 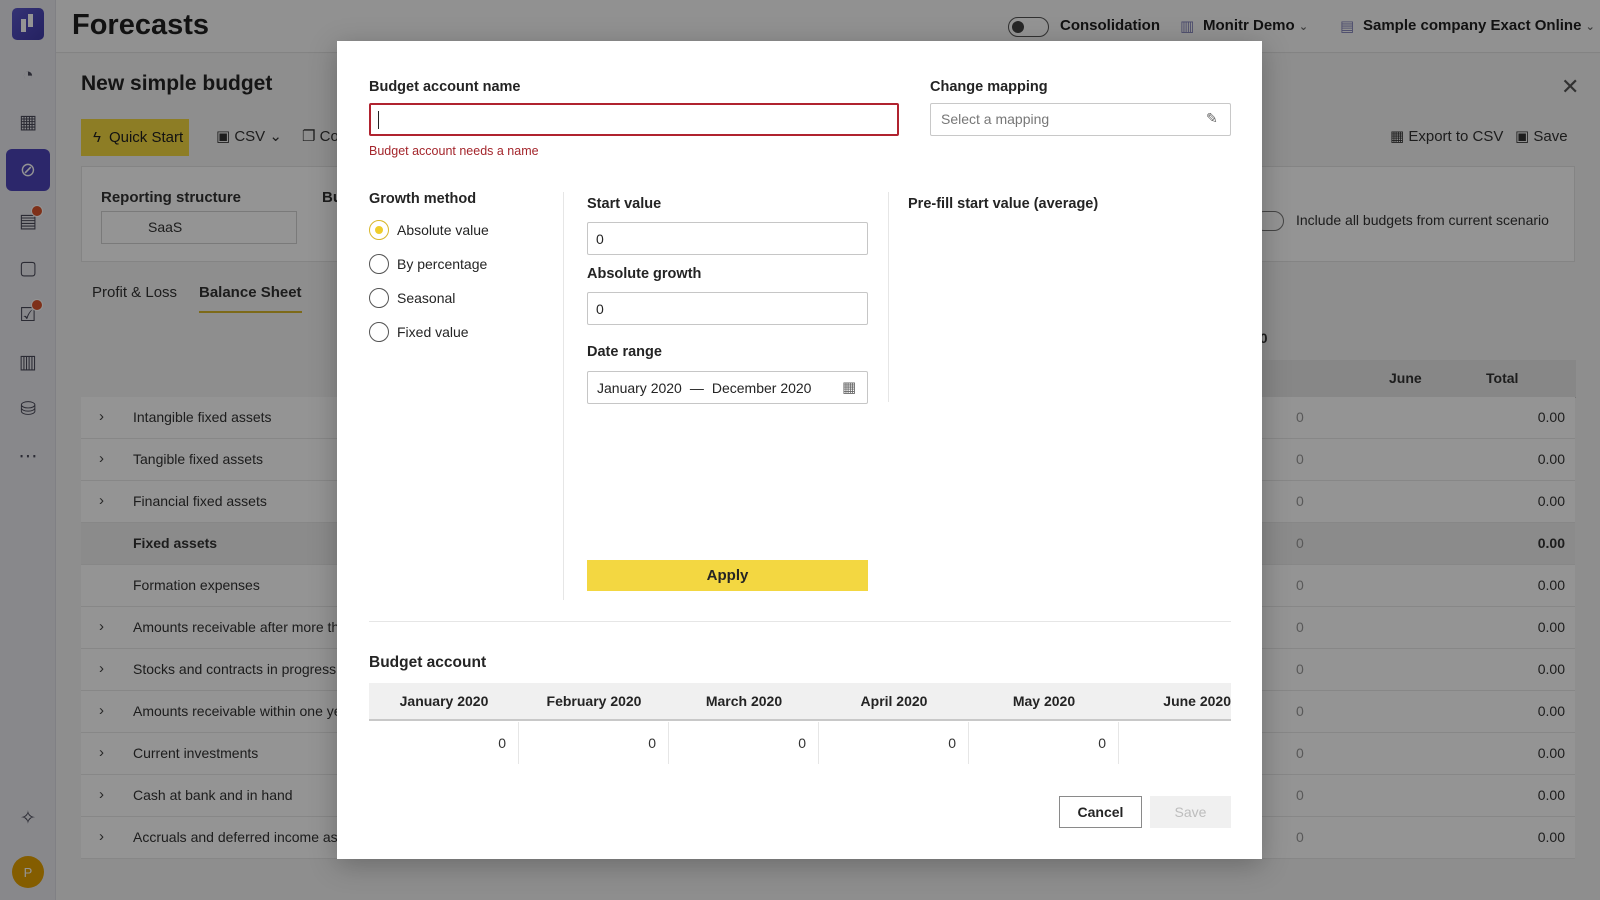 What do you see at coordinates (444, 701) in the screenshot?
I see `month-header: January 2020` at bounding box center [444, 701].